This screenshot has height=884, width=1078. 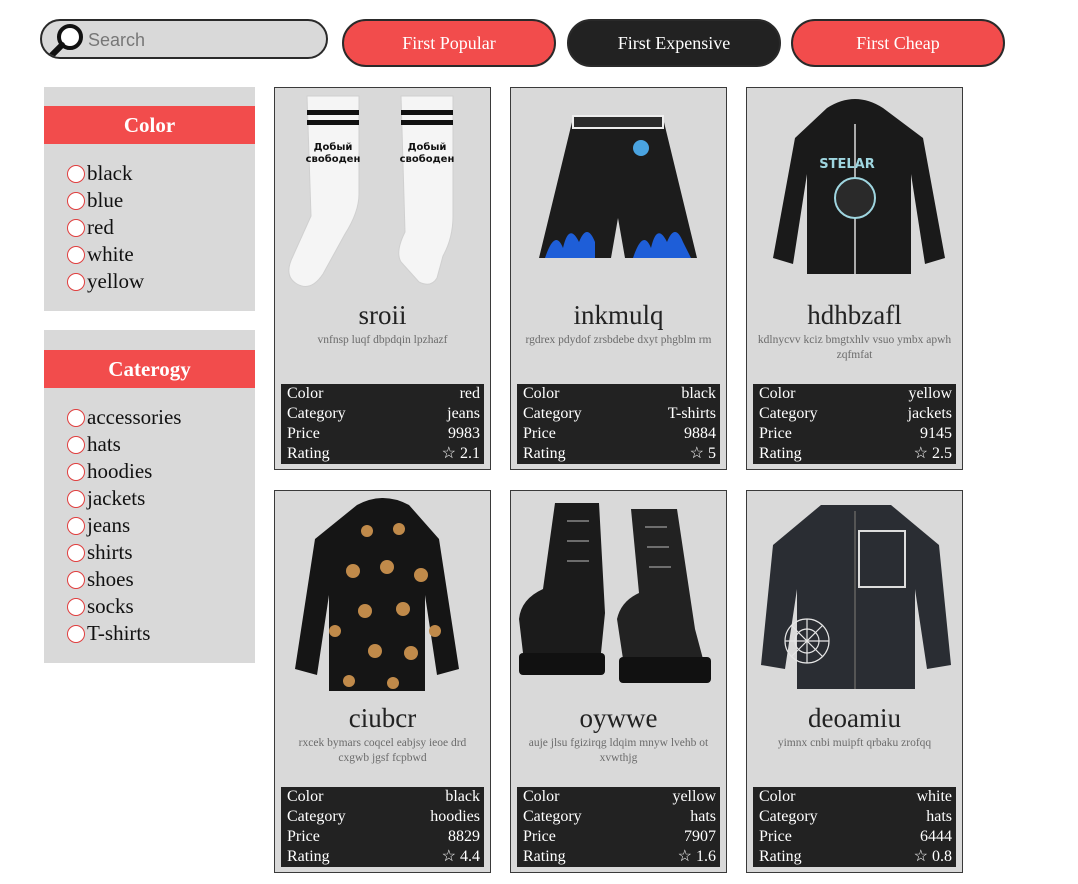 I want to click on product-description: yimnx cnbi muipft qrbaku zrofqq, so click(x=854, y=743).